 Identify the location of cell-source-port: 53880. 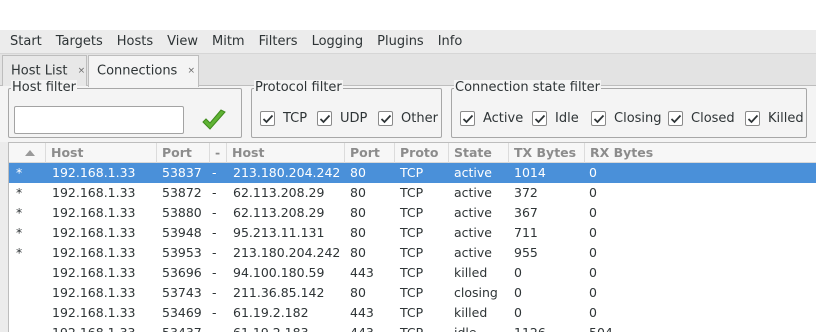
(182, 212).